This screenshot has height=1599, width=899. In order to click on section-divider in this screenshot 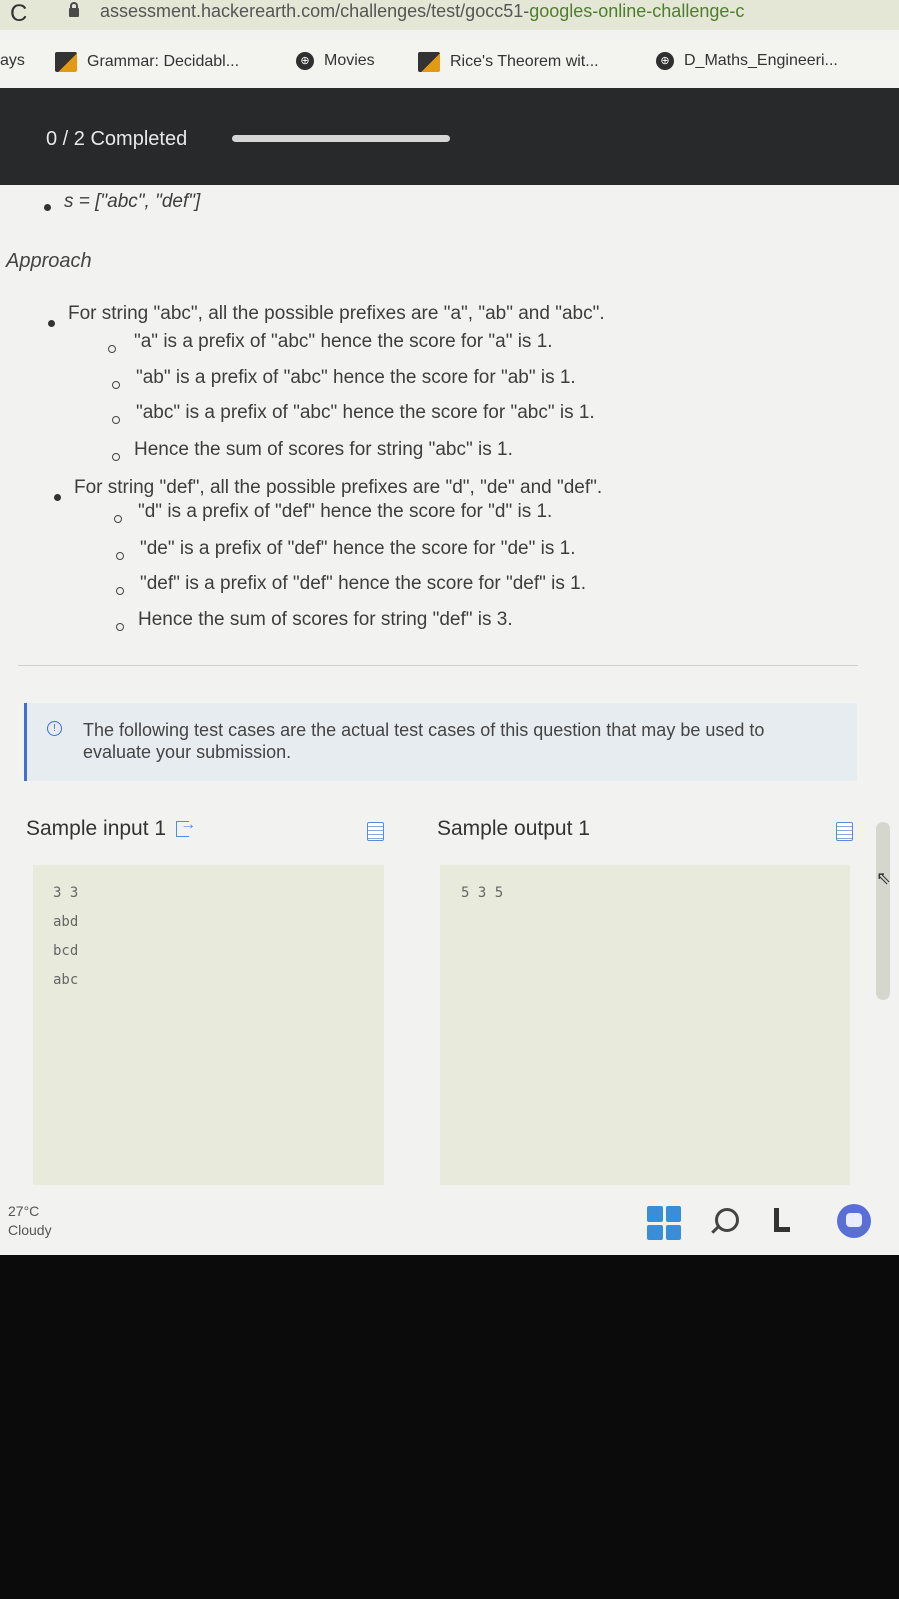, I will do `click(438, 665)`.